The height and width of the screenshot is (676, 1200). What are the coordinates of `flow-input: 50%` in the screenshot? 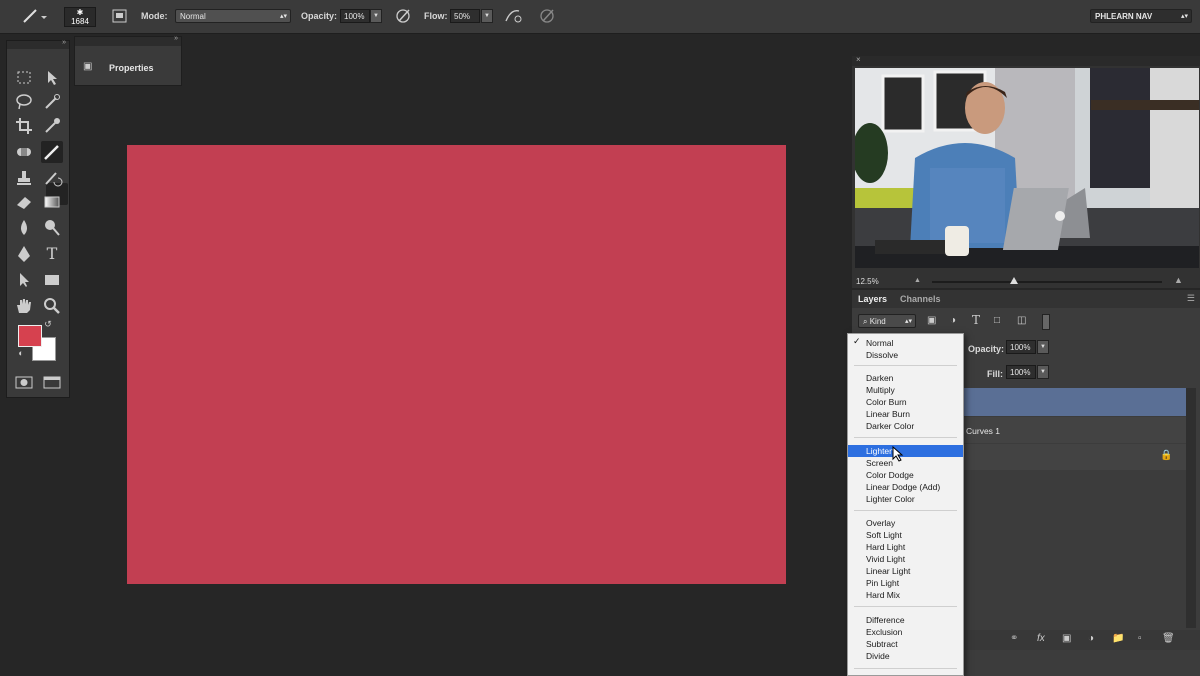 It's located at (465, 16).